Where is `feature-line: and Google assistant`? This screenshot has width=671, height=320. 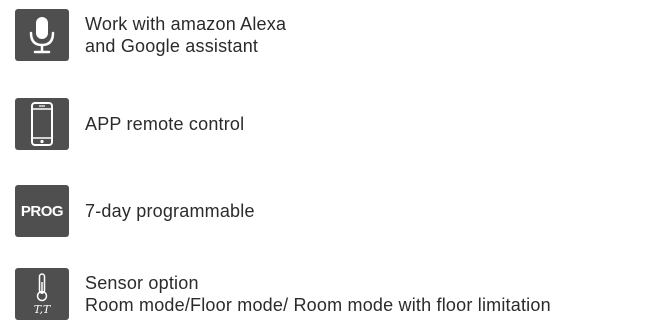
feature-line: and Google assistant is located at coordinates (172, 46).